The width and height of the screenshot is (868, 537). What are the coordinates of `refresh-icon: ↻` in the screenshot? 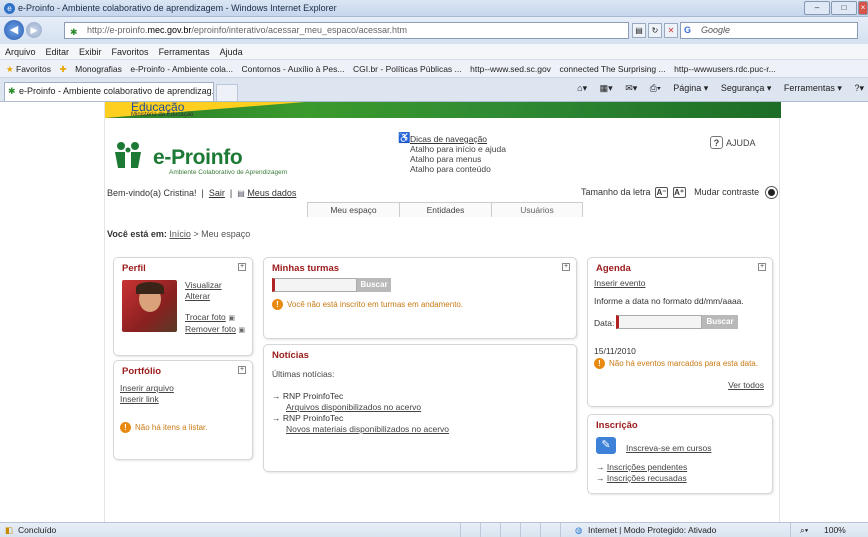 It's located at (655, 30).